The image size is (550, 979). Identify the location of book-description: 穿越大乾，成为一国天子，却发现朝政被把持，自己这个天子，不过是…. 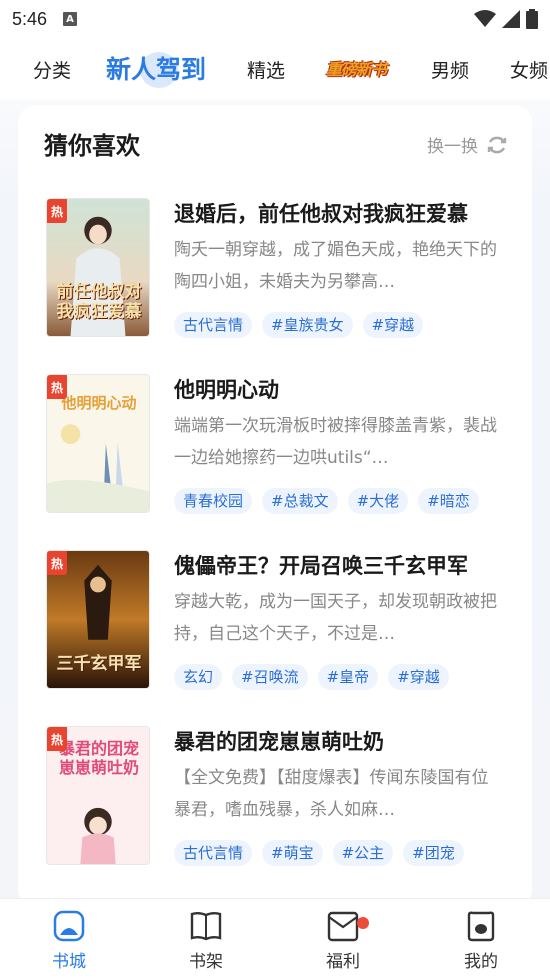
(335, 618).